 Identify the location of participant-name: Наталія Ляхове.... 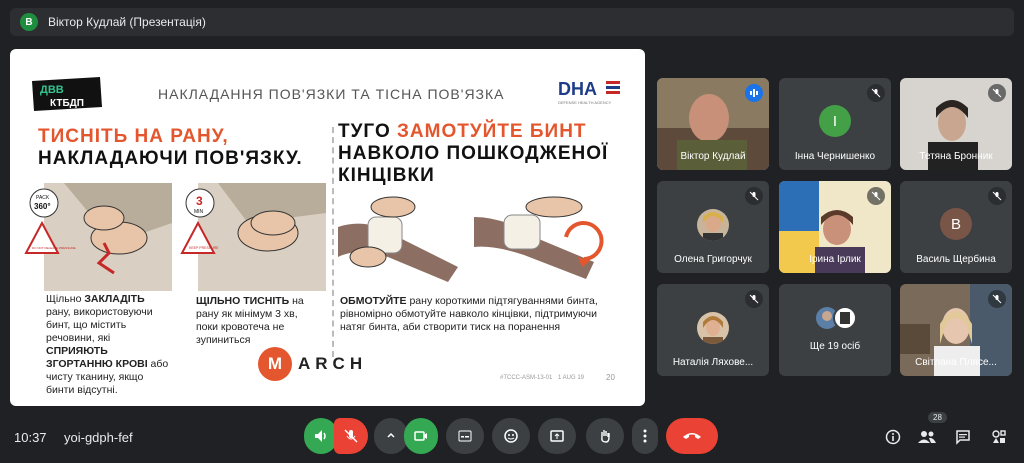
(713, 362).